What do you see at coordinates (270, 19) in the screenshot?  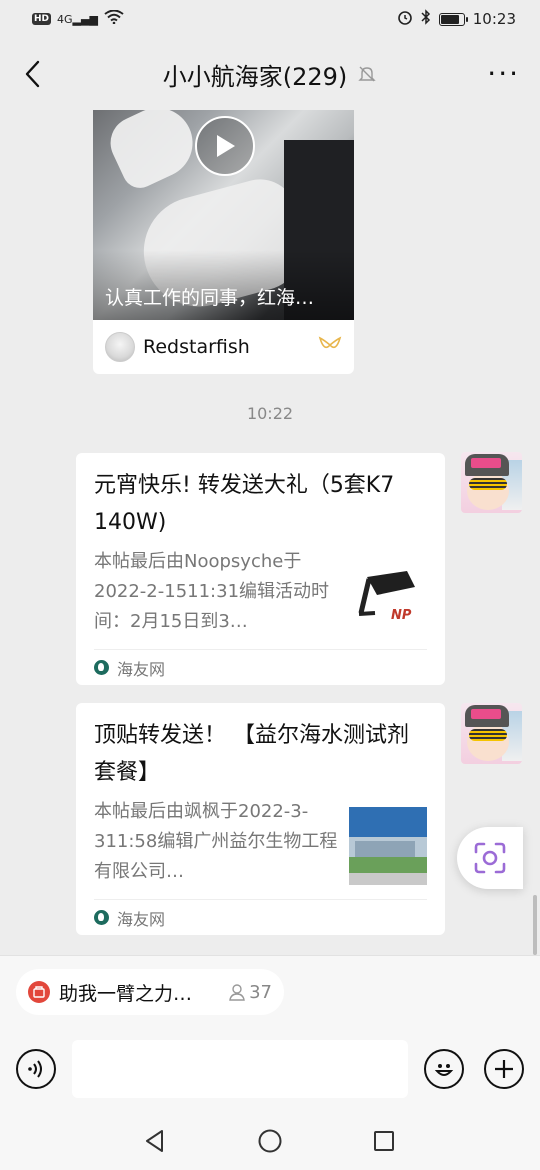 I see `status-bar: HD 4G▂▄▆ 10:23` at bounding box center [270, 19].